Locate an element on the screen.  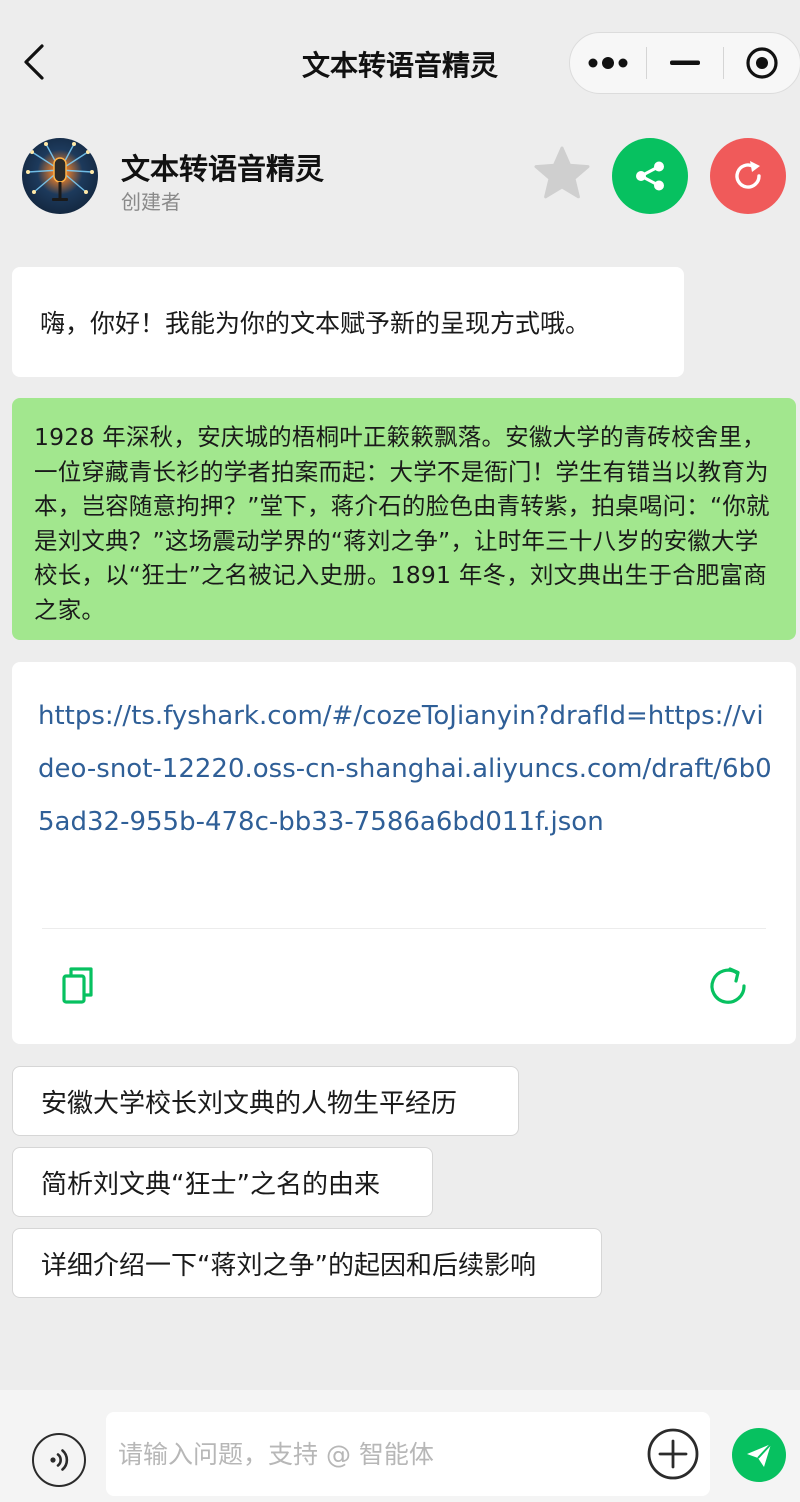
greeting-text: 嗨，你好！我能为你的文本赋予新的呈现方式哦。 is located at coordinates (315, 323).